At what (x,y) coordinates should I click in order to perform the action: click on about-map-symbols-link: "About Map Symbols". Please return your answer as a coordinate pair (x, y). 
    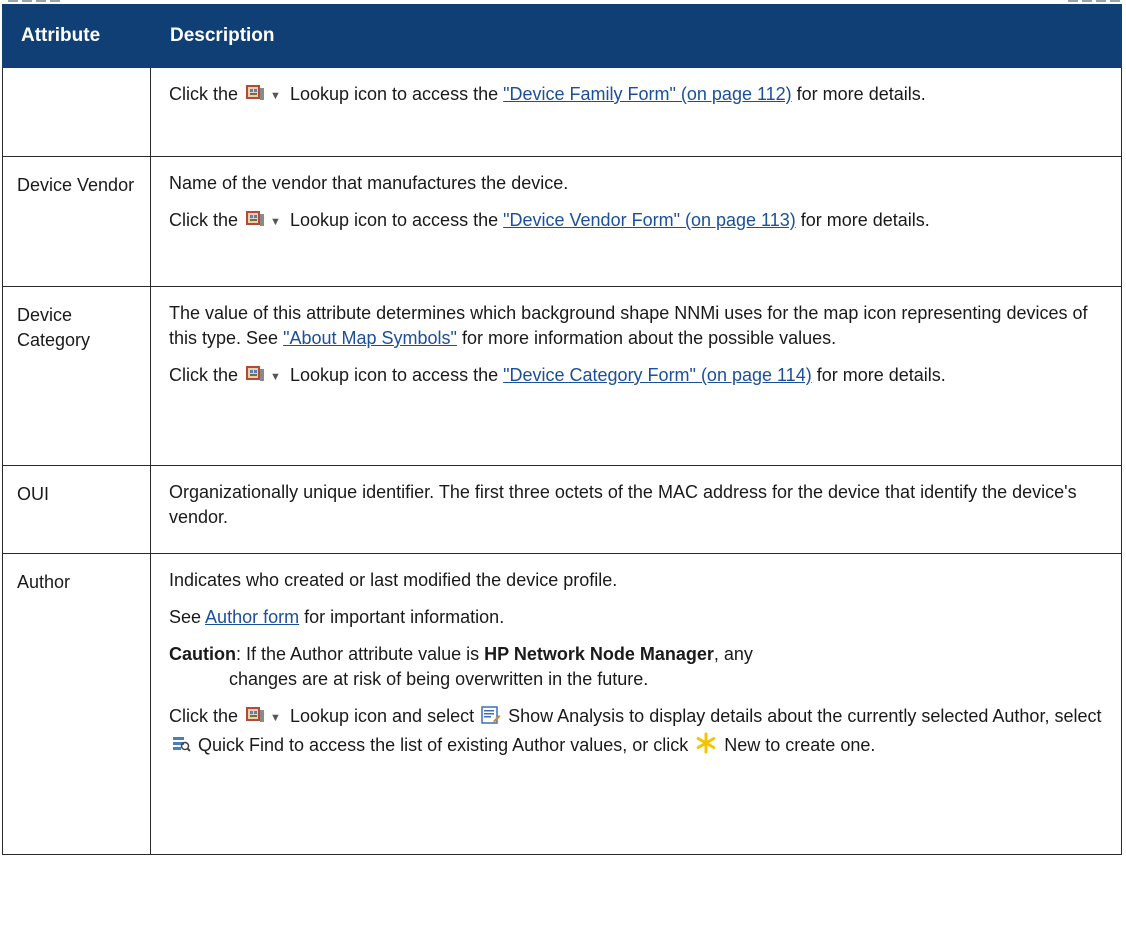
    Looking at the image, I should click on (370, 338).